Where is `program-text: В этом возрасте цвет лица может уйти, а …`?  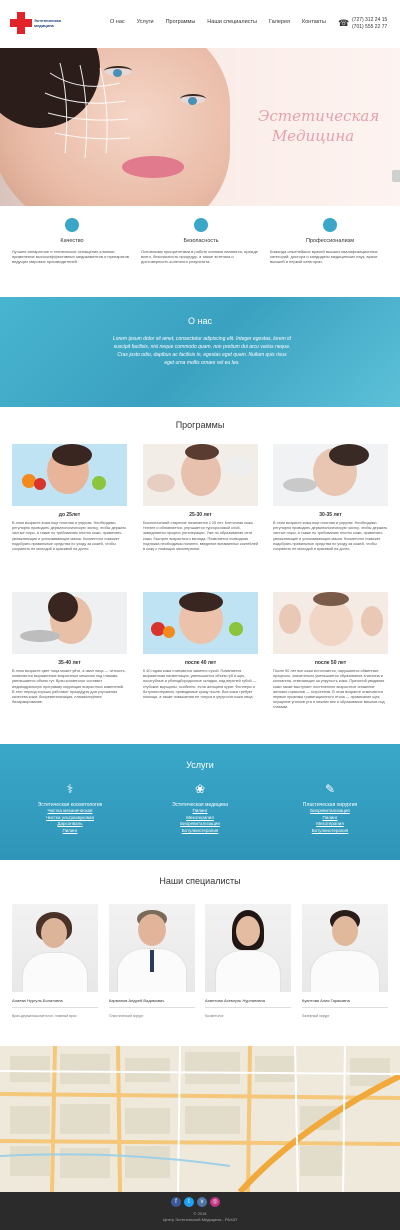
program-text: В этом возрасте цвет лица может уйти, а … is located at coordinates (69, 687).